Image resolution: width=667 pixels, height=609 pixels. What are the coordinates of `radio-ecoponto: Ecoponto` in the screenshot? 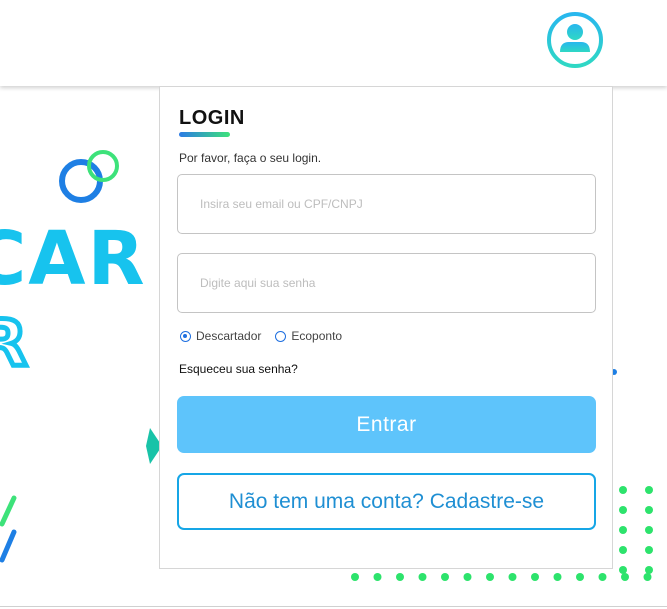 It's located at (308, 336).